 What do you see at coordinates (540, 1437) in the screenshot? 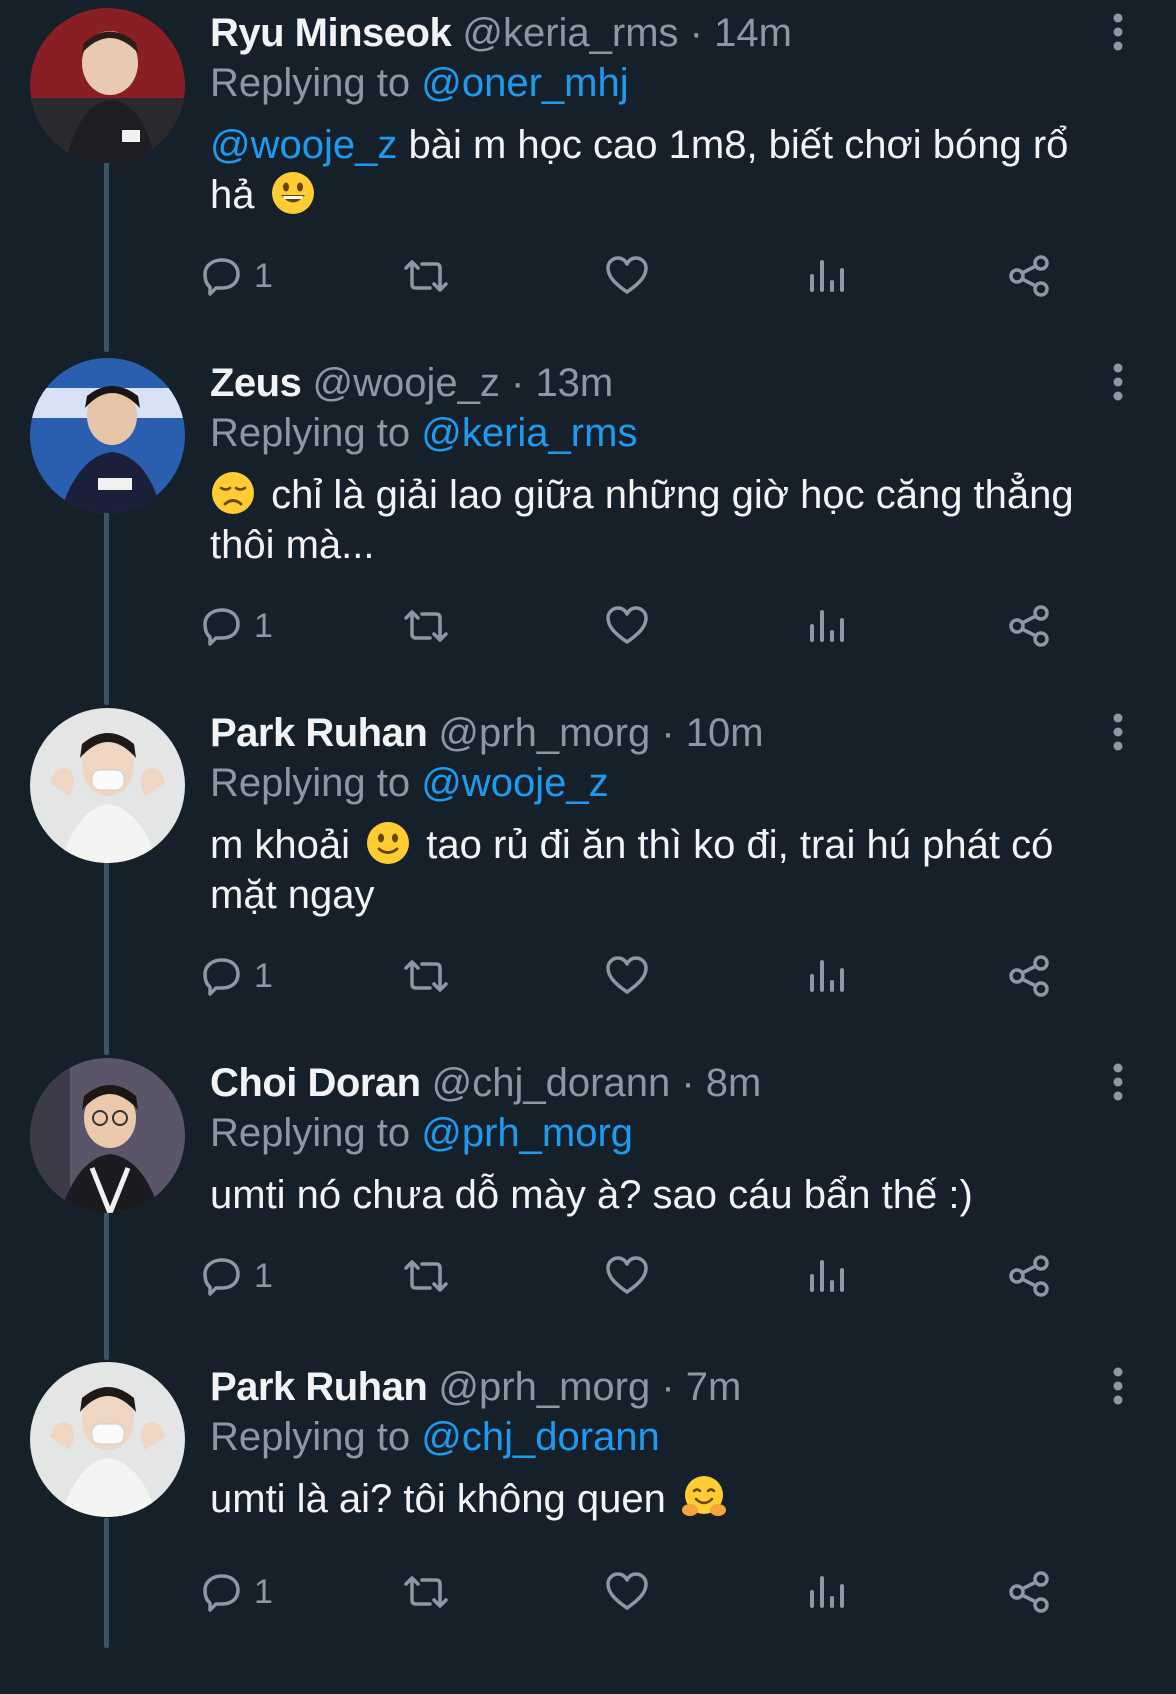
I see `replying-to-handle: @chj_dorann` at bounding box center [540, 1437].